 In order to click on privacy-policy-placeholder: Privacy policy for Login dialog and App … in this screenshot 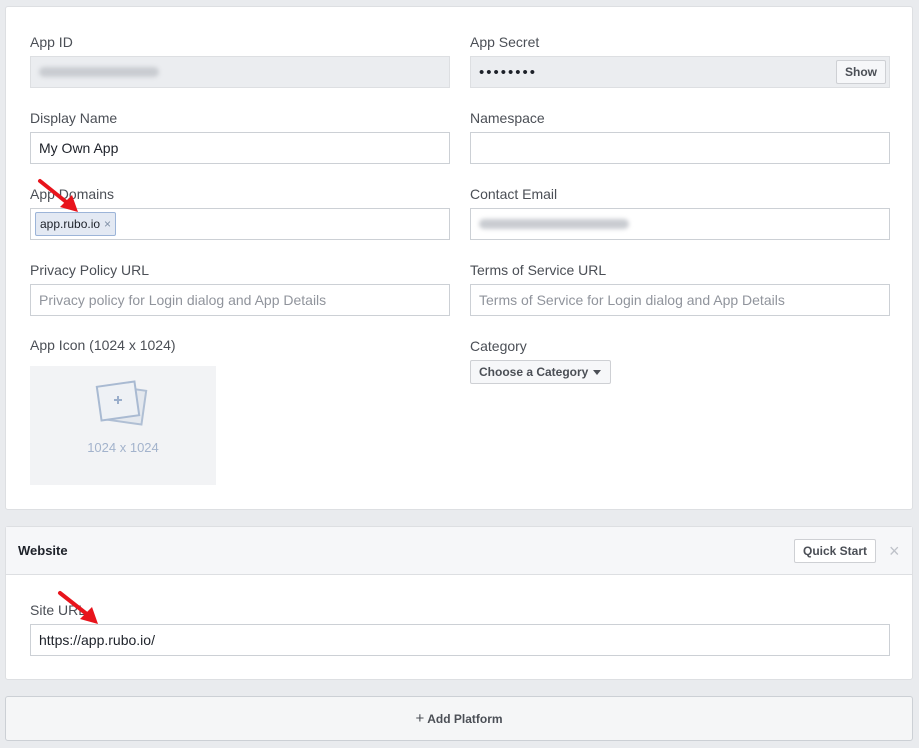, I will do `click(183, 300)`.